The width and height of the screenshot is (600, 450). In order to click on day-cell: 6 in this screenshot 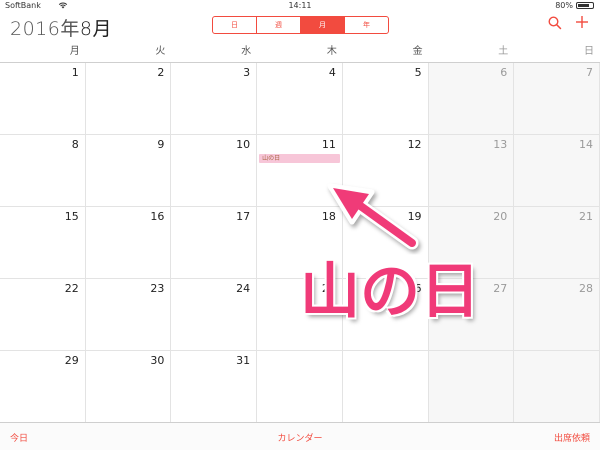, I will do `click(471, 99)`.